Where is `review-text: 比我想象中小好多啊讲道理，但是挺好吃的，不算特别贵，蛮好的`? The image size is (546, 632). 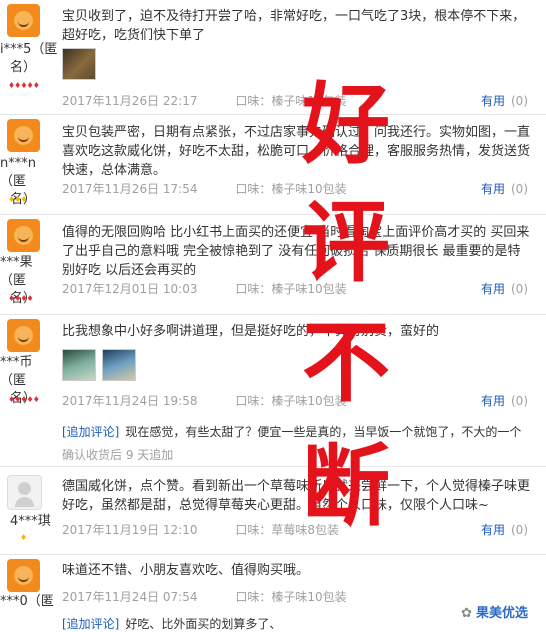 review-text: 比我想象中小好多啊讲道理，但是挺好吃的，不算特别贵，蛮好的 is located at coordinates (251, 331).